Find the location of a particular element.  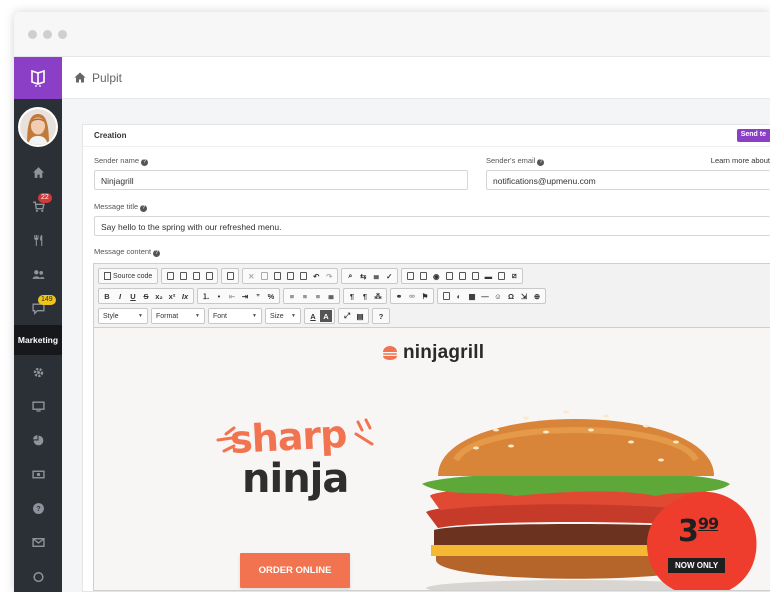

app-logo is located at coordinates (38, 78).